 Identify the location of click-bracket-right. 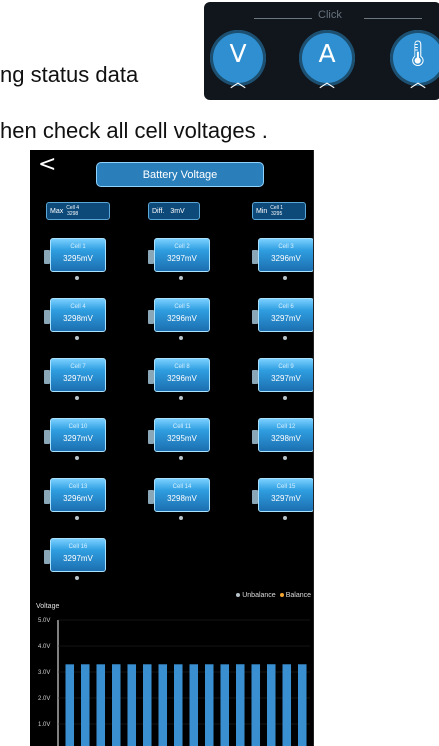
(393, 18).